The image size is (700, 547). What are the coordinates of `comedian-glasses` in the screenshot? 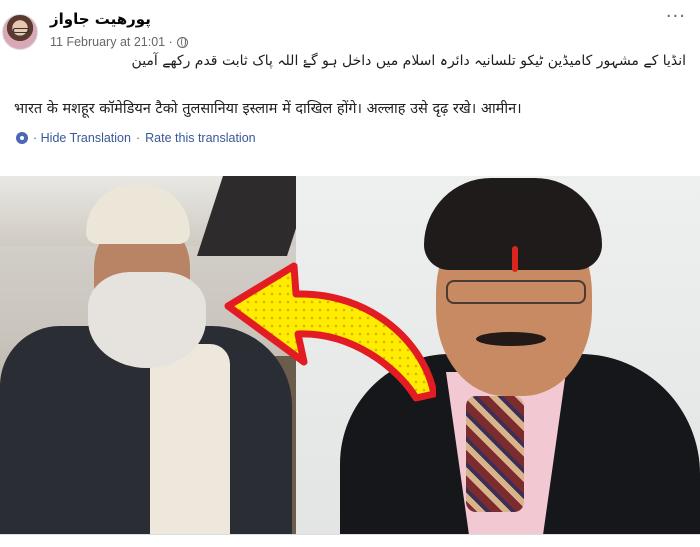 It's located at (516, 292).